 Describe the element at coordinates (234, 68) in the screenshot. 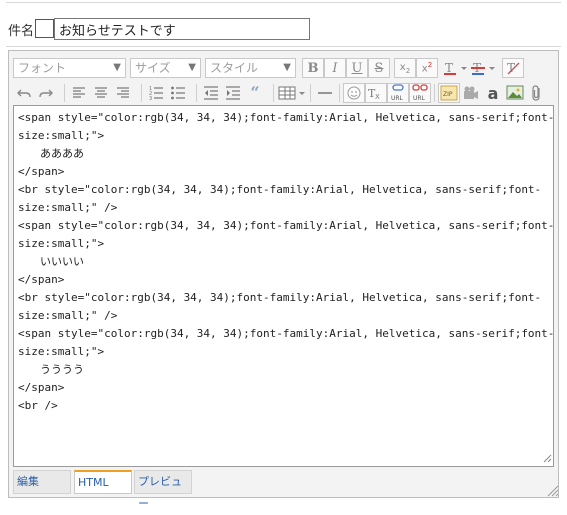

I see `style-select-label: スタイル` at that location.